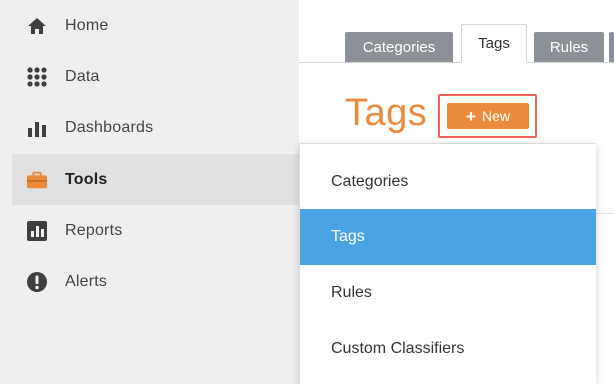  What do you see at coordinates (495, 116) in the screenshot?
I see `new-button-label: New` at bounding box center [495, 116].